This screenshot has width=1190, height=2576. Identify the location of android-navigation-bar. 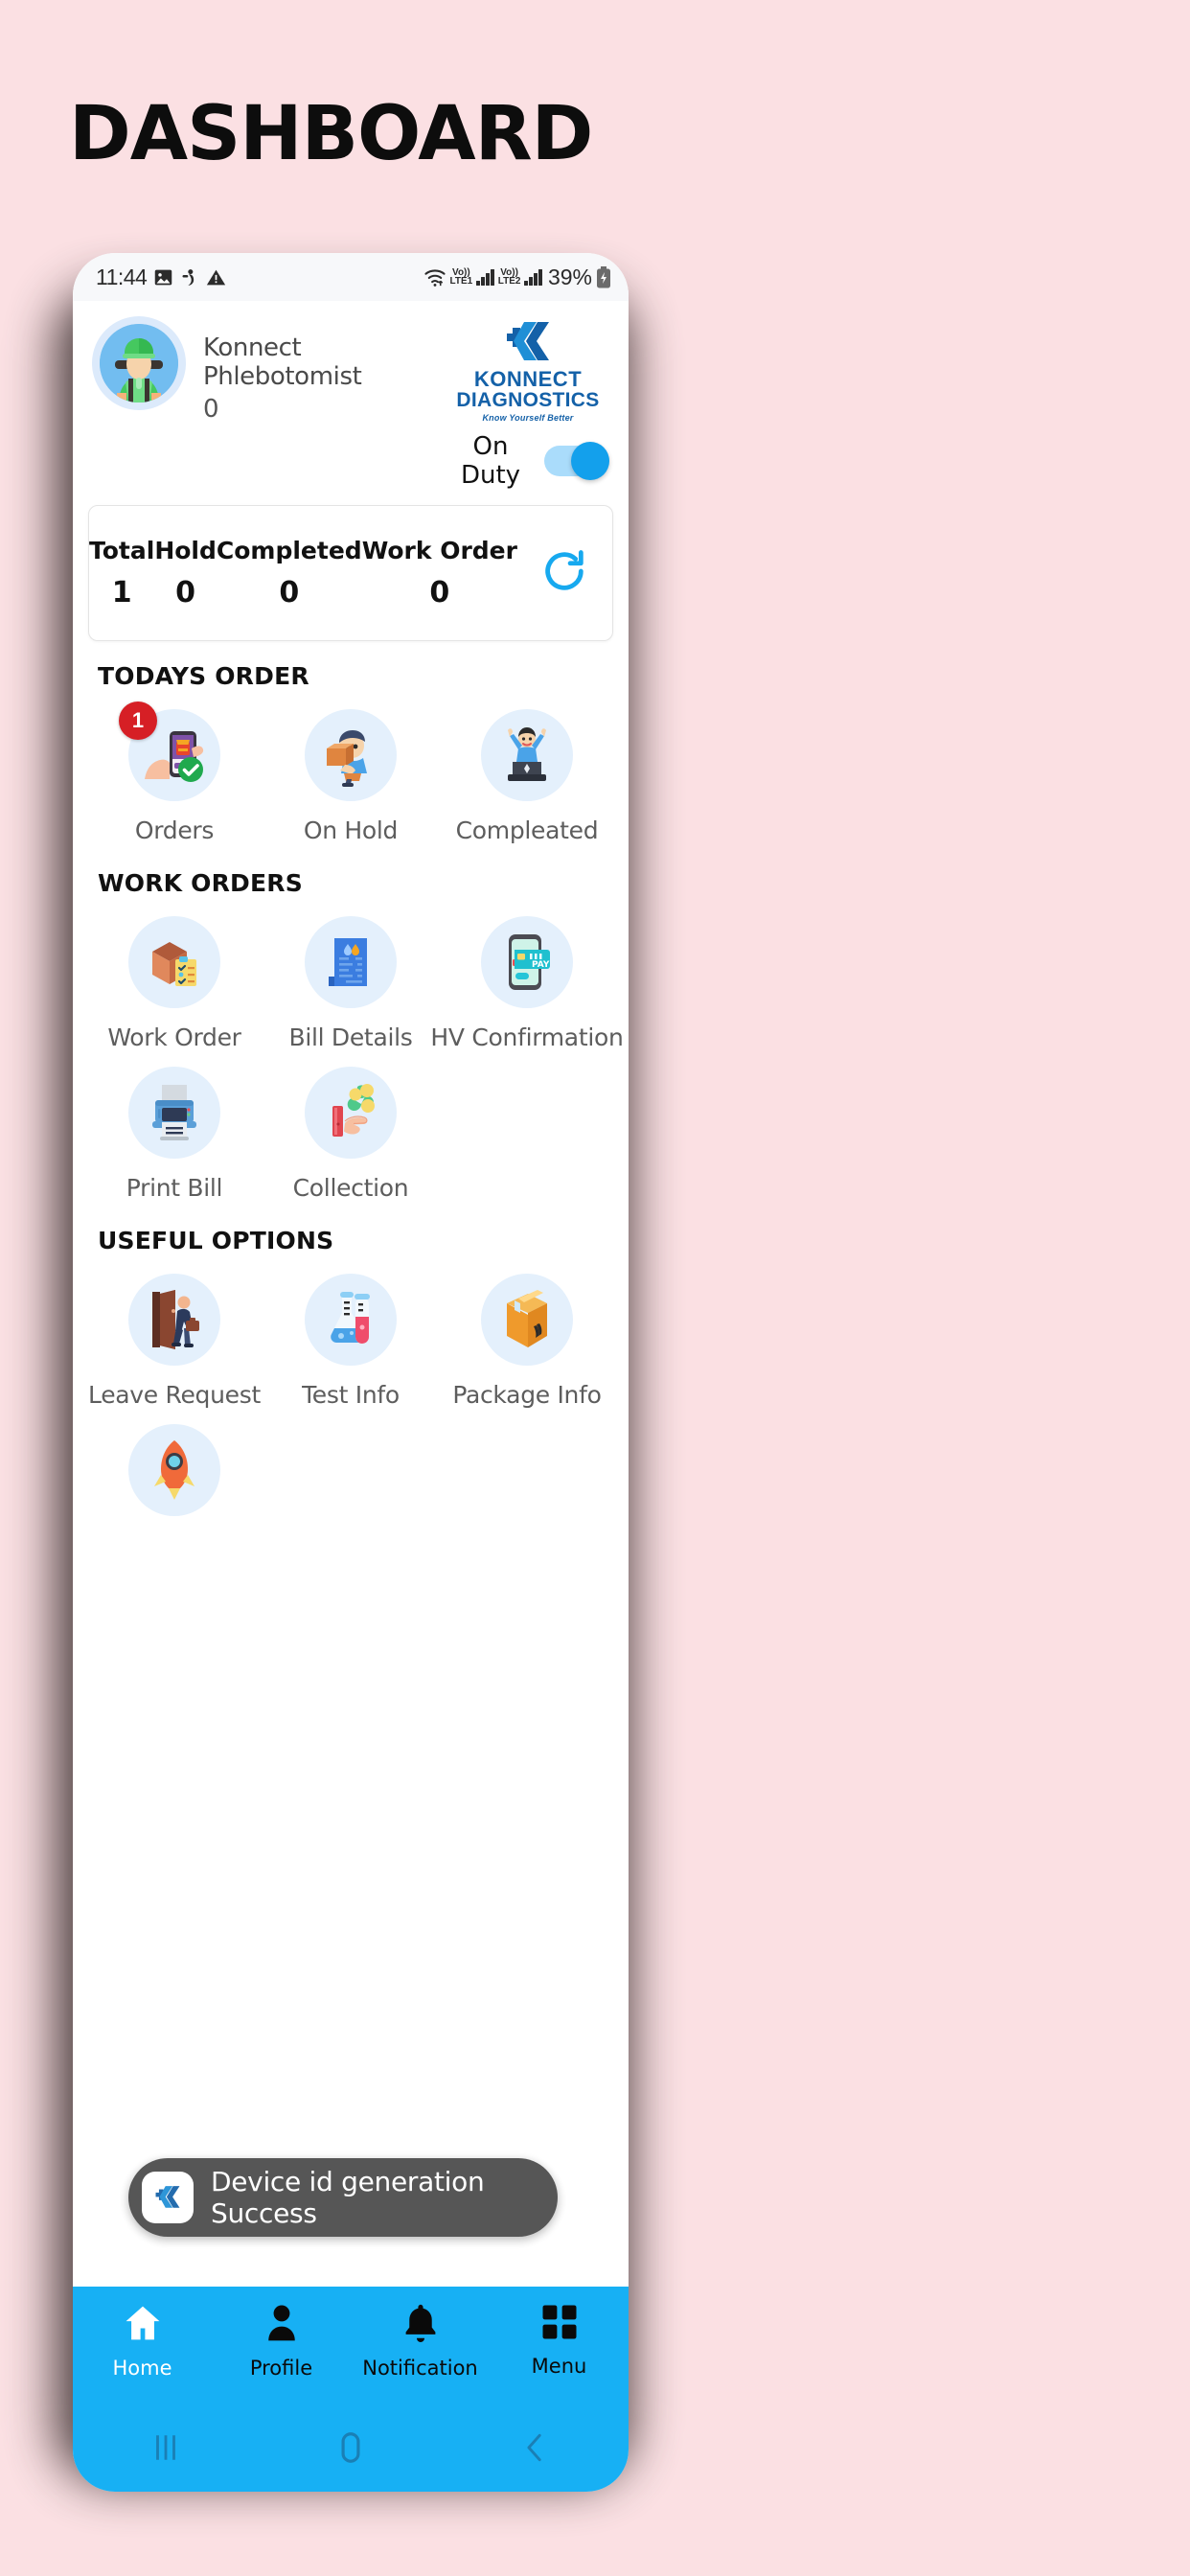
(351, 2448).